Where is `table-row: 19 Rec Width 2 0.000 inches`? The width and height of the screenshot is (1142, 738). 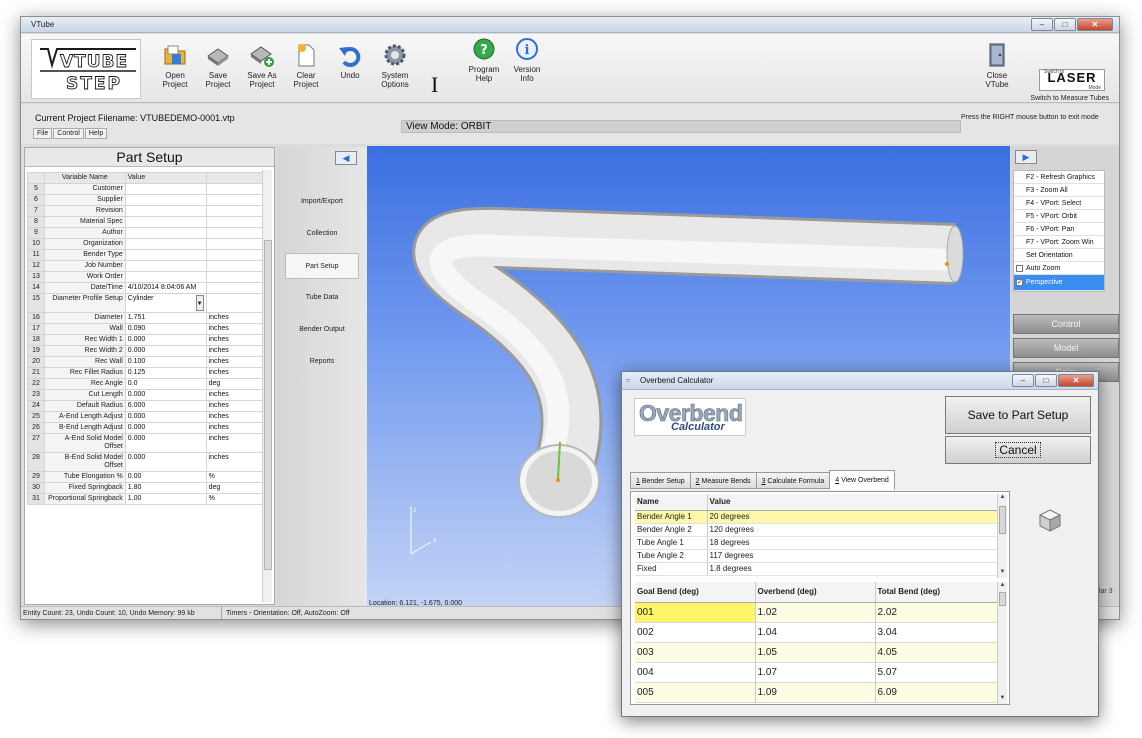 table-row: 19 Rec Width 2 0.000 inches is located at coordinates (146, 351).